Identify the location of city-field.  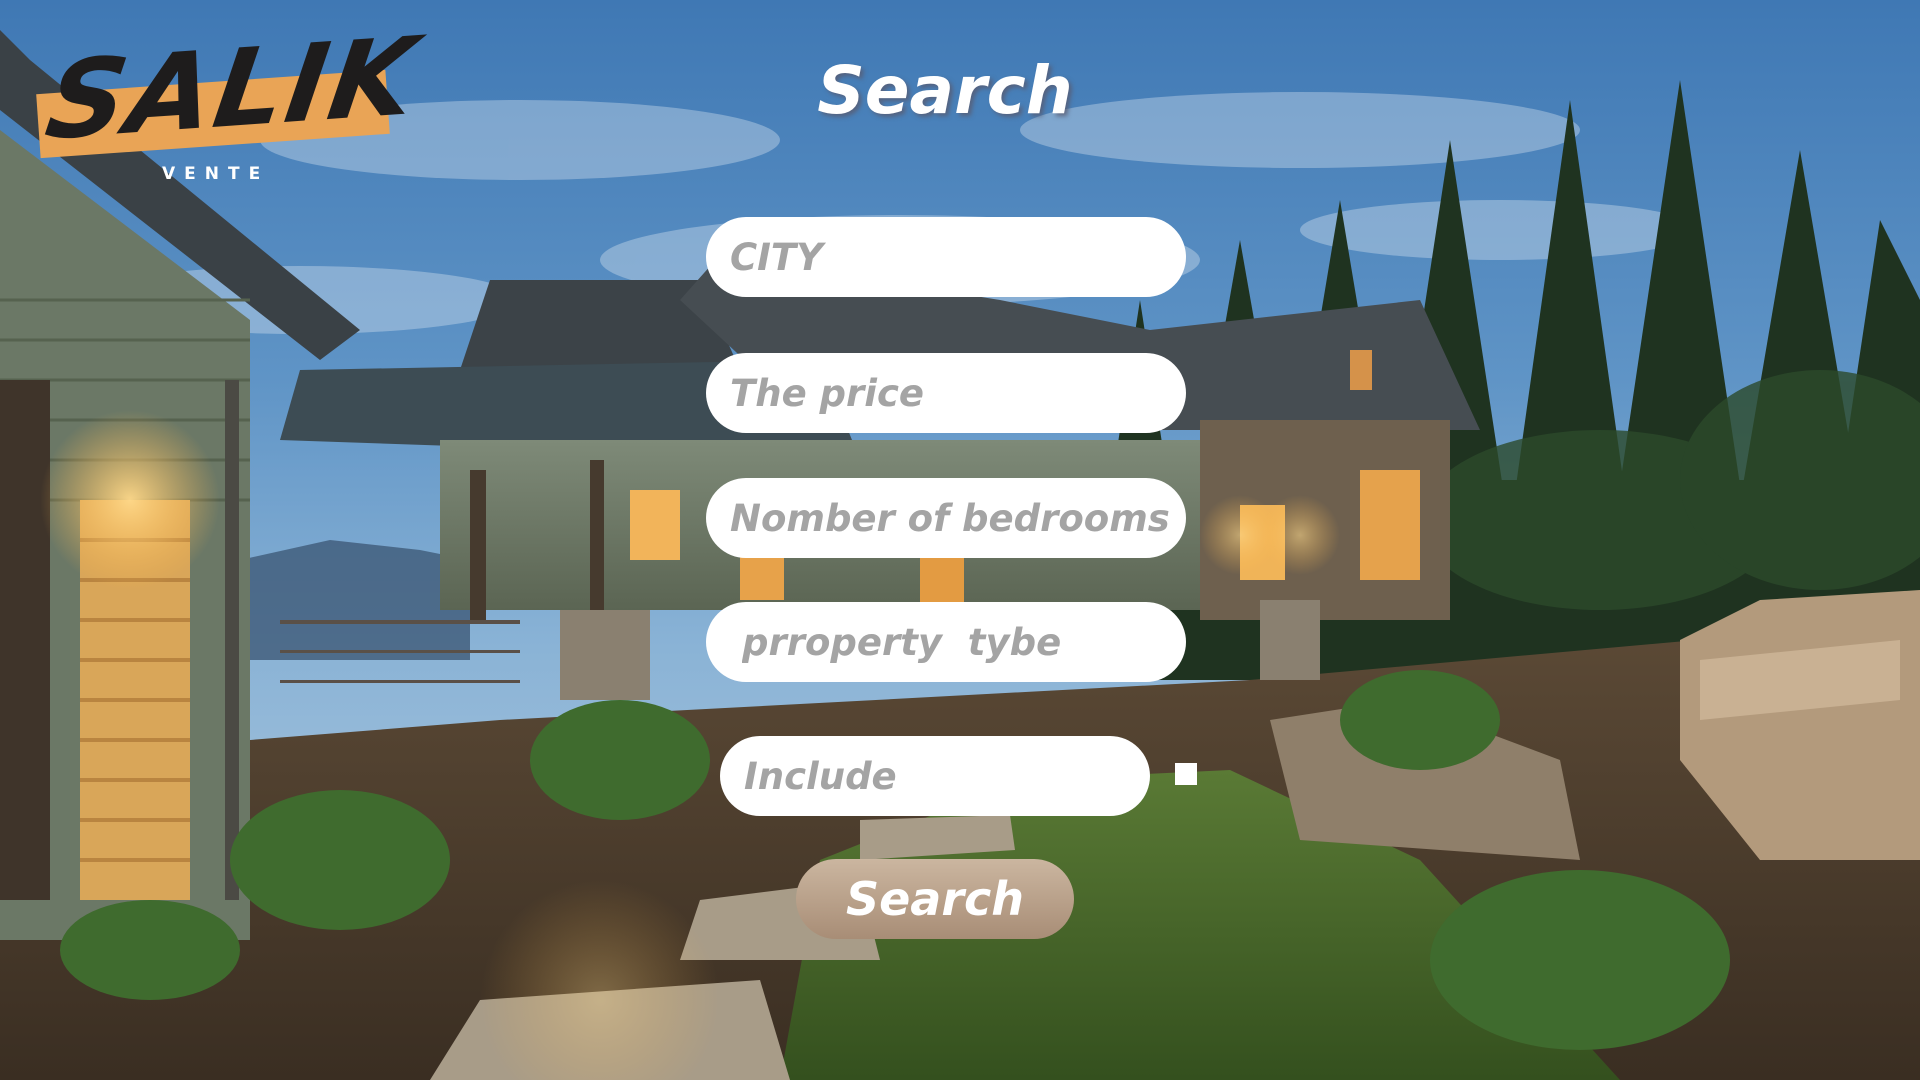
(946, 257).